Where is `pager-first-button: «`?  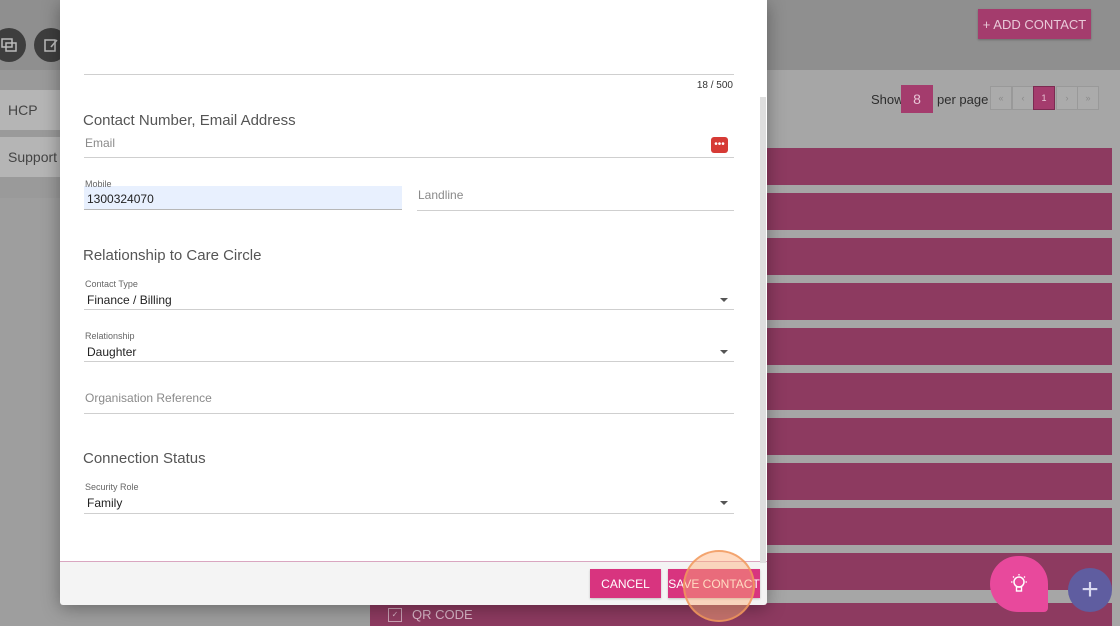
pager-first-button: « is located at coordinates (1001, 98).